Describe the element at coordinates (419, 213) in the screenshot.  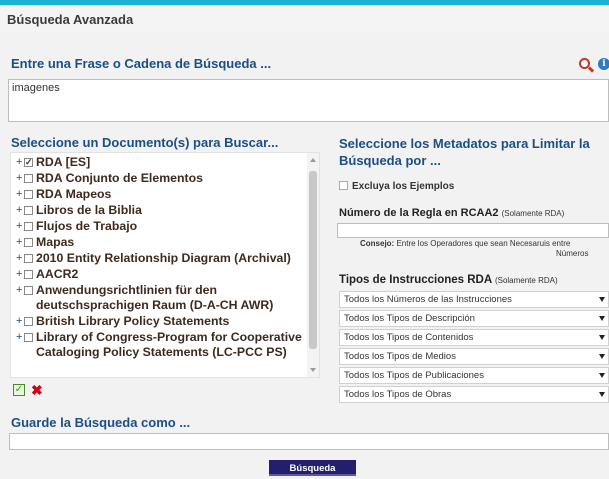
I see `rule-number-label: Número de la Regla en RCAA2` at that location.